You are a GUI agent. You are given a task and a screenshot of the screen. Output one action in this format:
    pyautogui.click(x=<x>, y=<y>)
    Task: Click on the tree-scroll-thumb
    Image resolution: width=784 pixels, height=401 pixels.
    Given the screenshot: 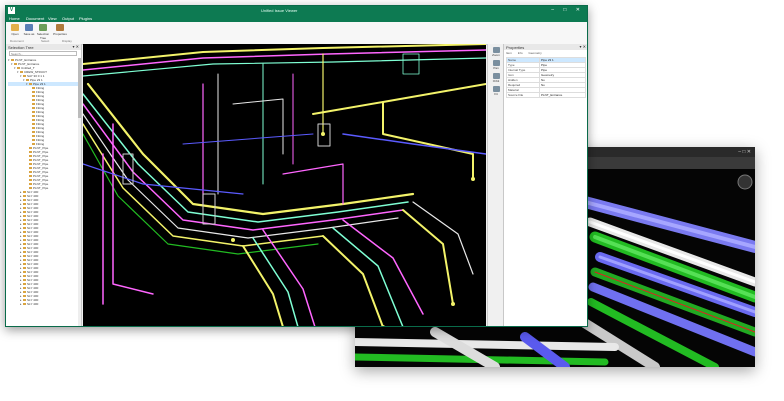 What is the action you would take?
    pyautogui.click(x=79, y=88)
    